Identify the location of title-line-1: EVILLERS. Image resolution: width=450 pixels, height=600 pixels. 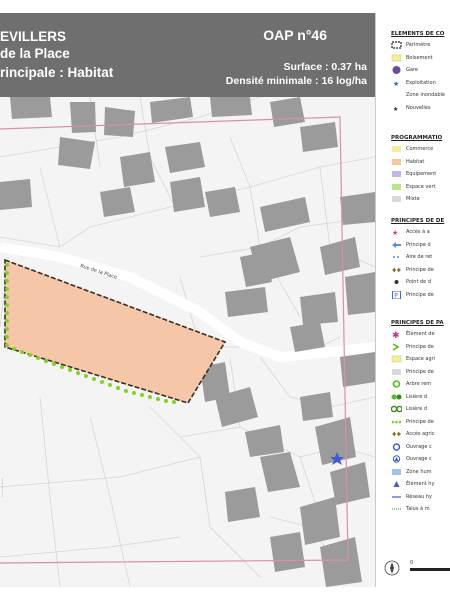
(33, 36).